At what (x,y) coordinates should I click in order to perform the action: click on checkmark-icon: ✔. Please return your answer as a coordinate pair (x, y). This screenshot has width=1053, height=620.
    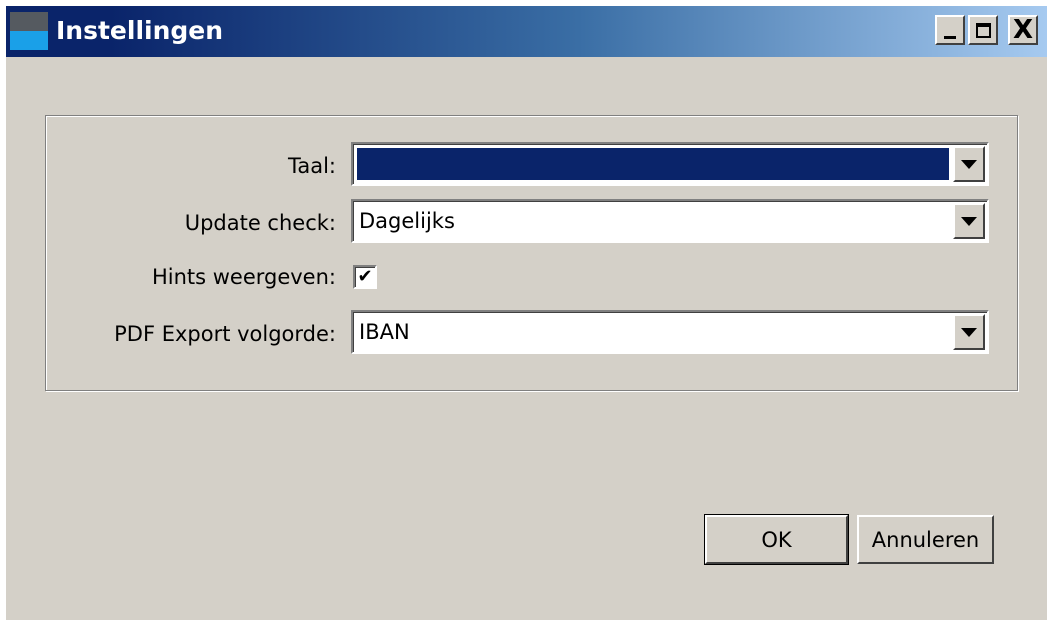
    Looking at the image, I should click on (365, 276).